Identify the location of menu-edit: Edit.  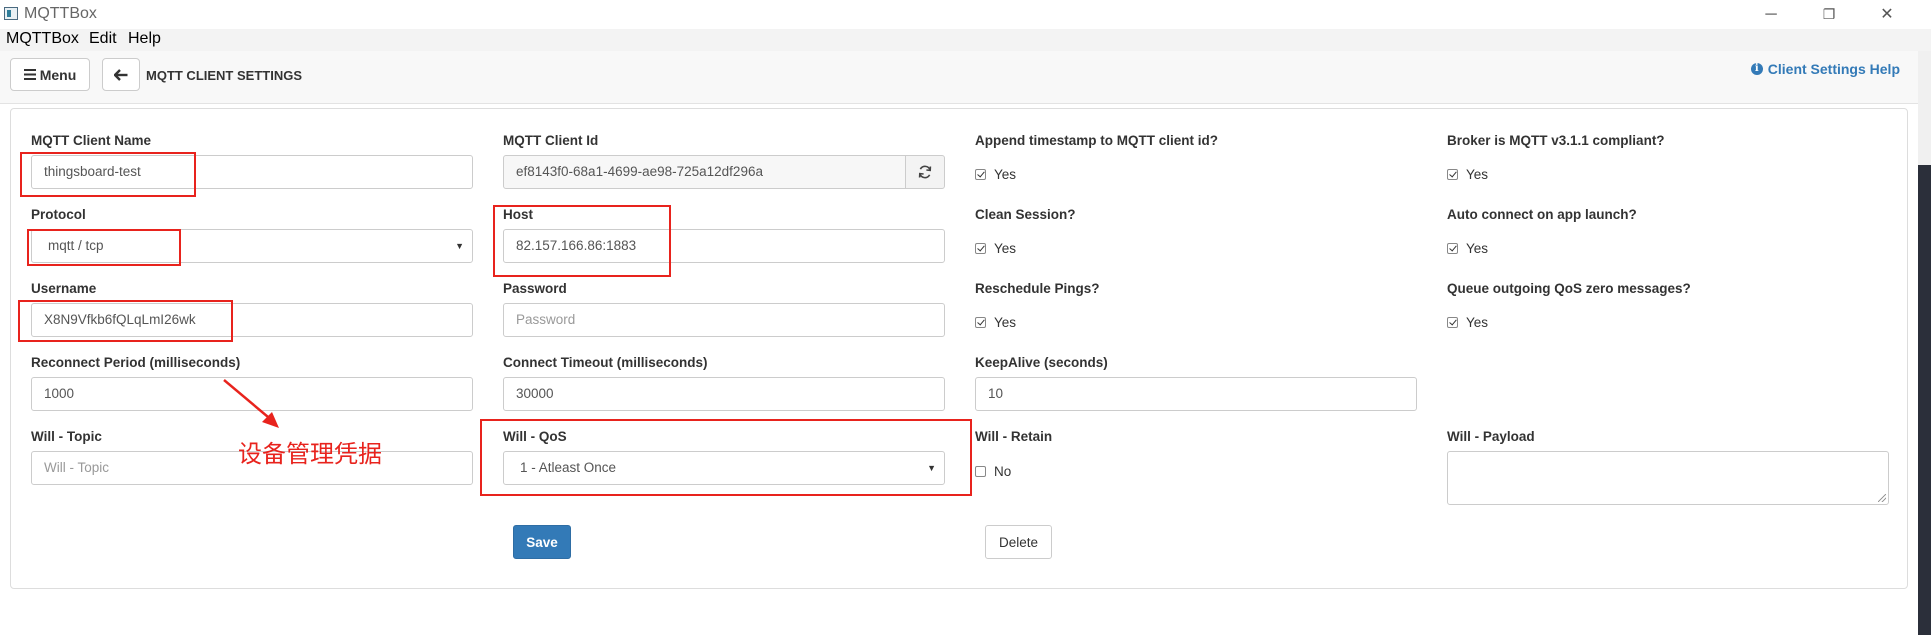
(103, 39).